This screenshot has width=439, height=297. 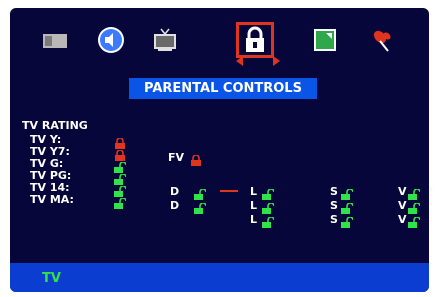 I want to click on d-label-pg: D, so click(x=175, y=191).